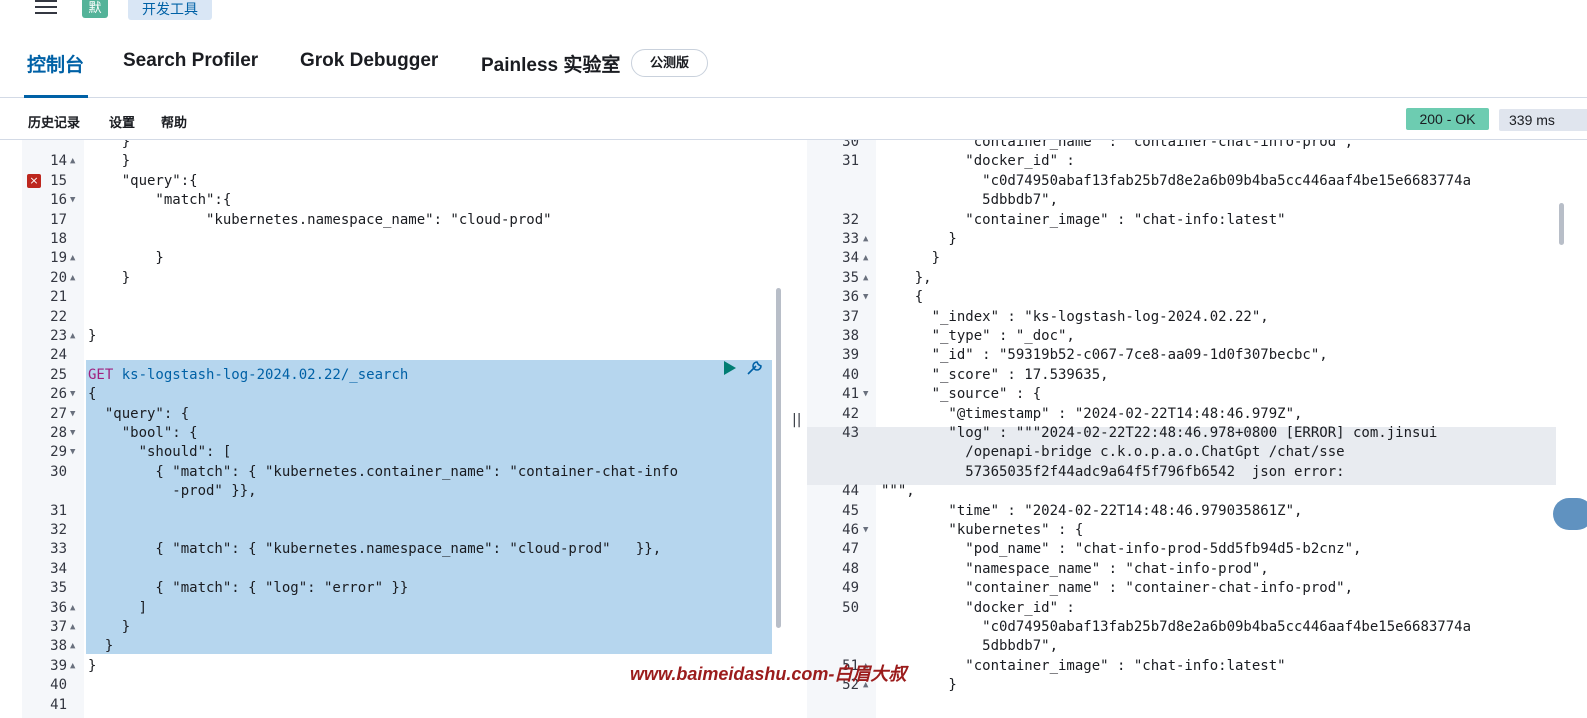  What do you see at coordinates (58, 316) in the screenshot?
I see `line-number: 22` at bounding box center [58, 316].